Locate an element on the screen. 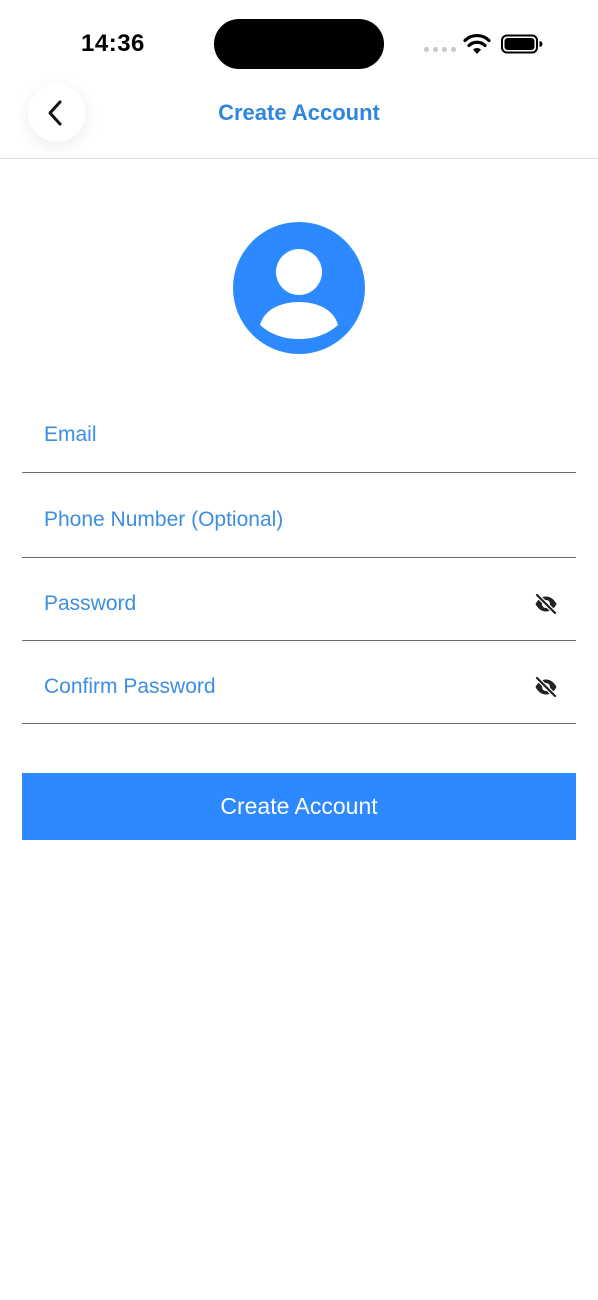 The width and height of the screenshot is (598, 1300). email-field-container is located at coordinates (299, 435).